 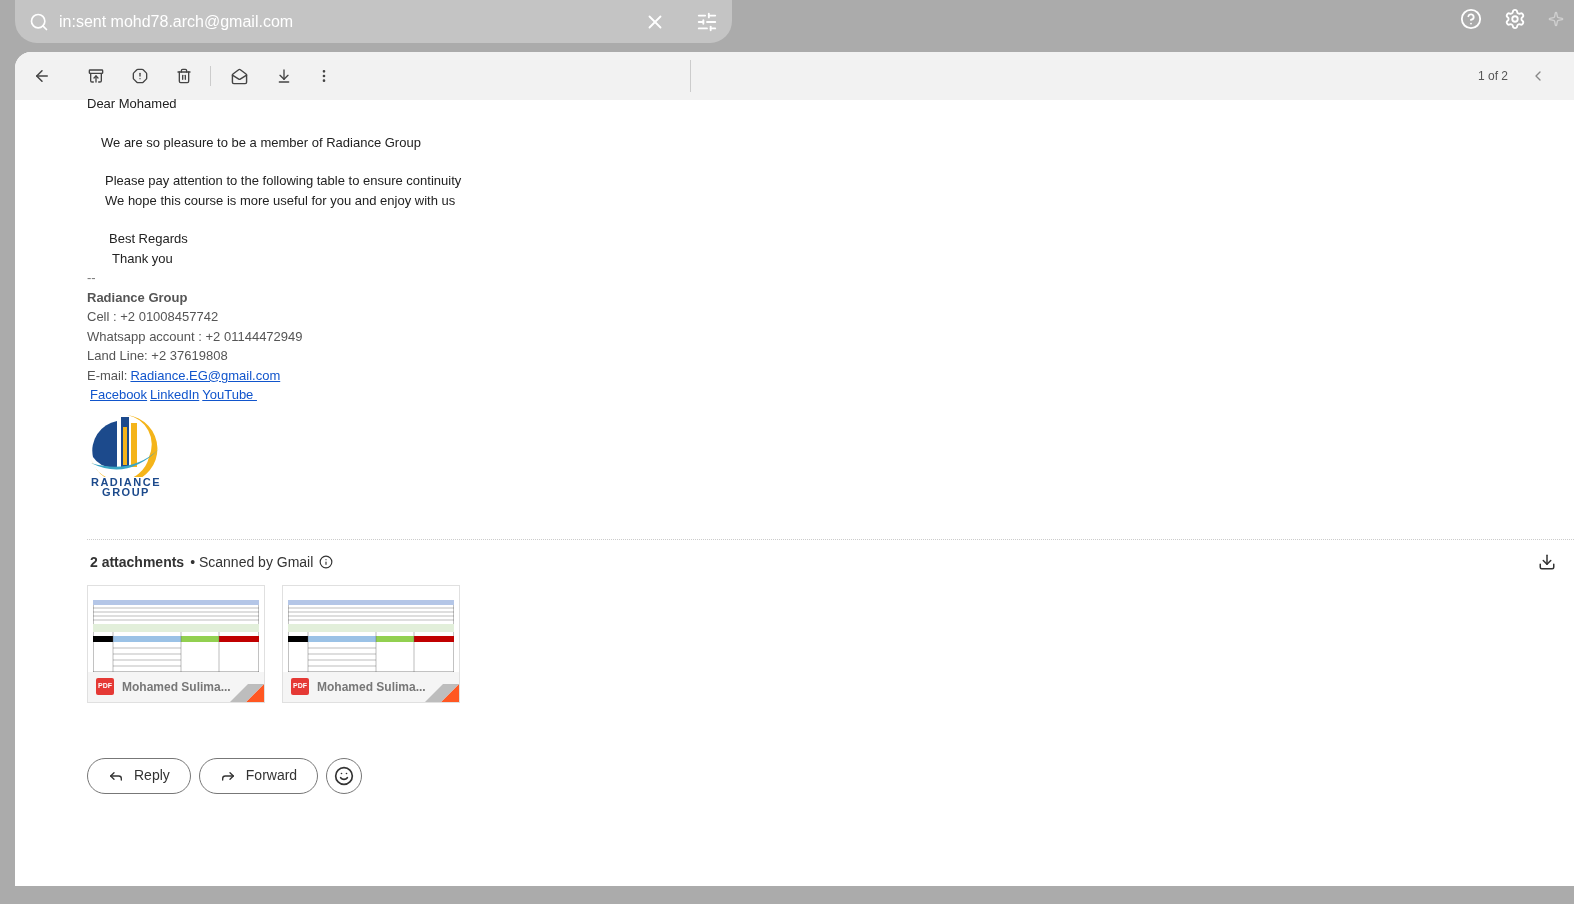 I want to click on move-to-icon, so click(x=284, y=76).